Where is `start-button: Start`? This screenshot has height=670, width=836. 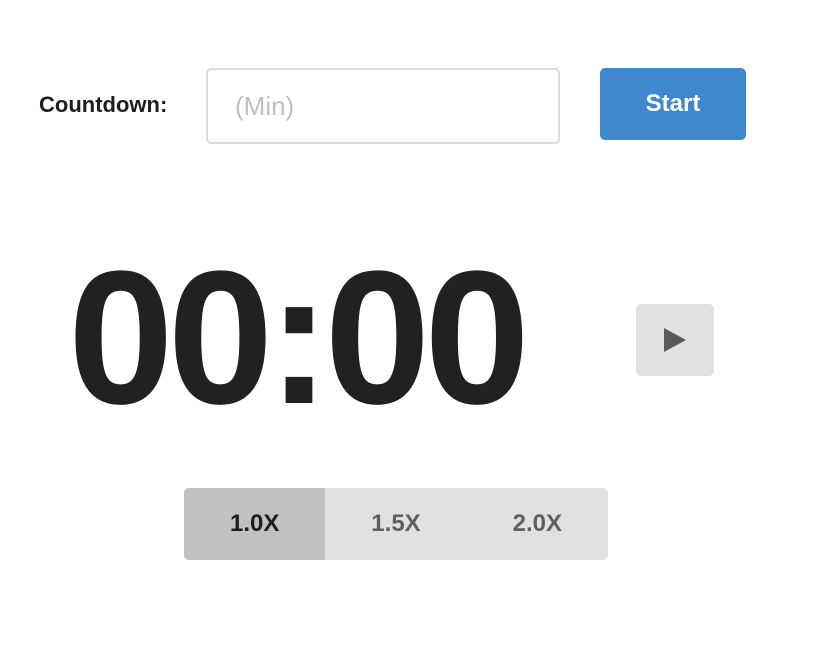 start-button: Start is located at coordinates (673, 104).